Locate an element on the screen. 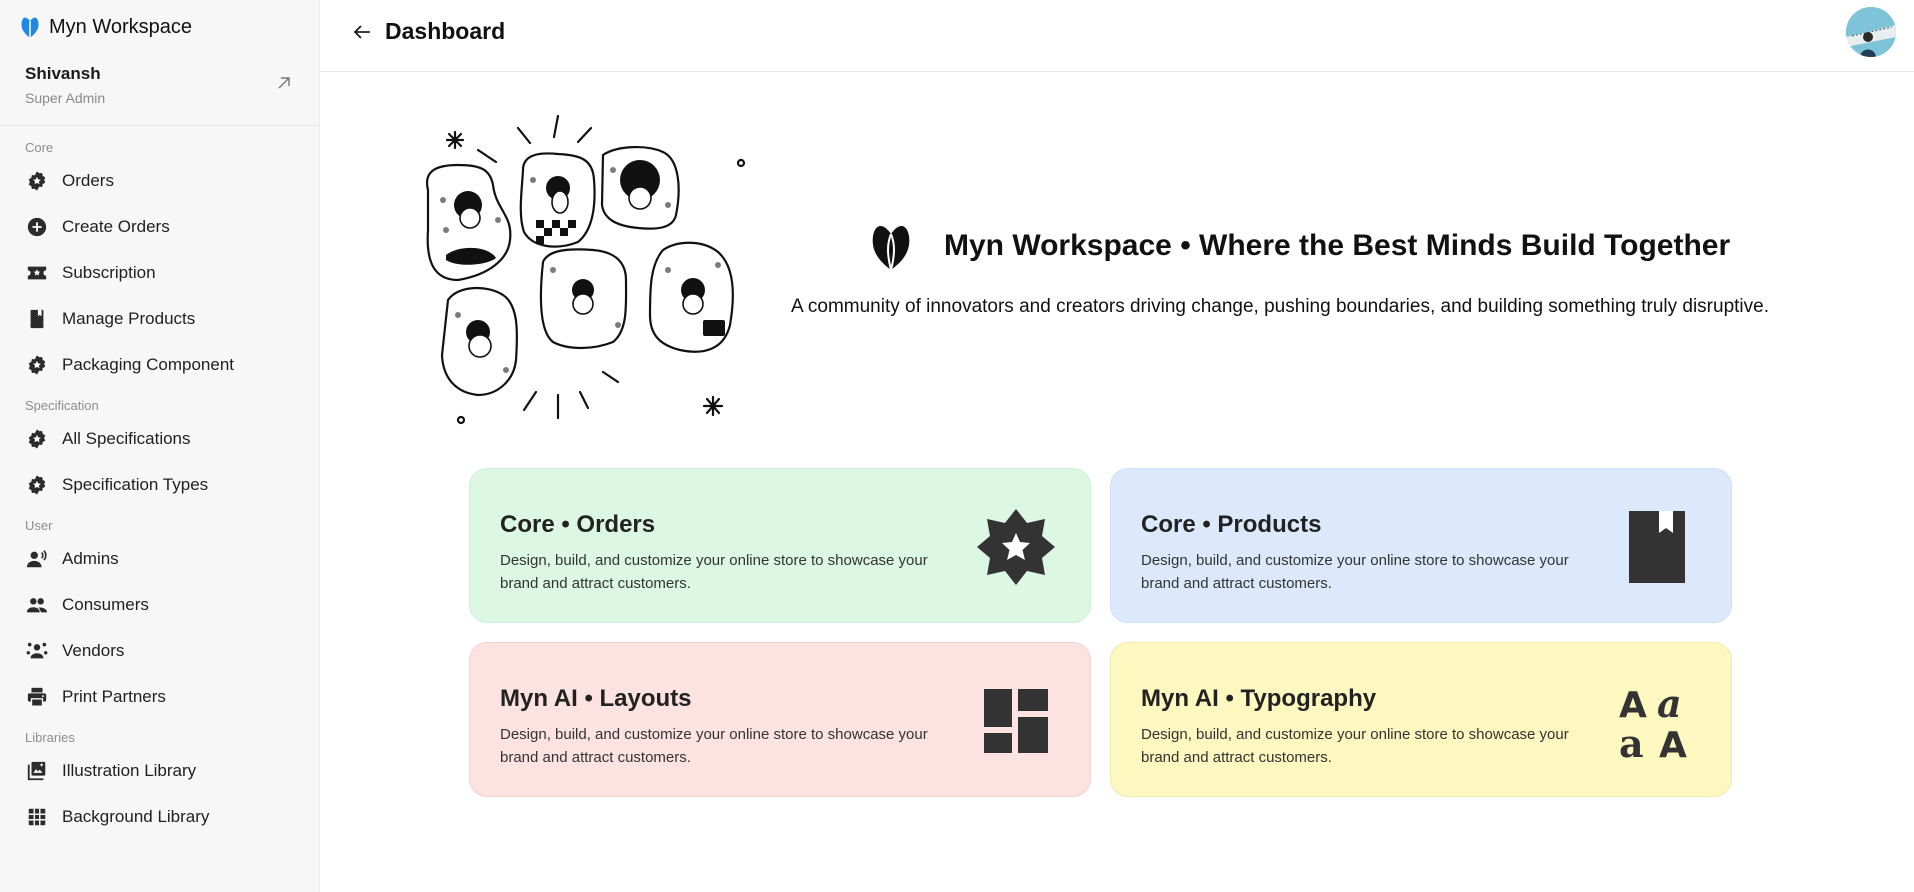  printer-icon is located at coordinates (37, 697).